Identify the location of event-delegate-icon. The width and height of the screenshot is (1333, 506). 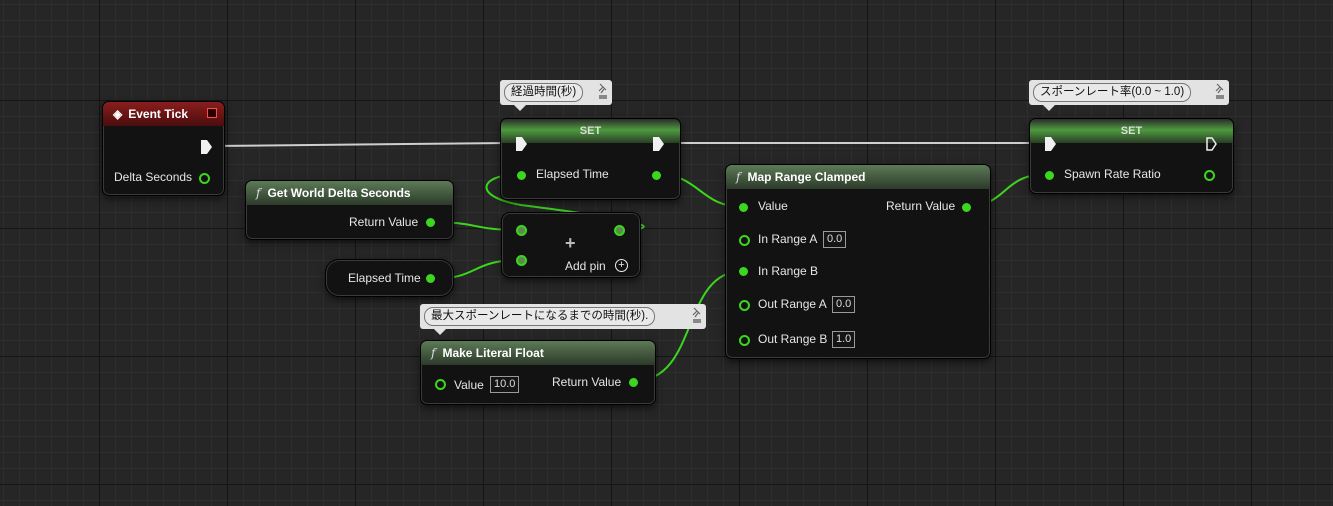
(212, 113).